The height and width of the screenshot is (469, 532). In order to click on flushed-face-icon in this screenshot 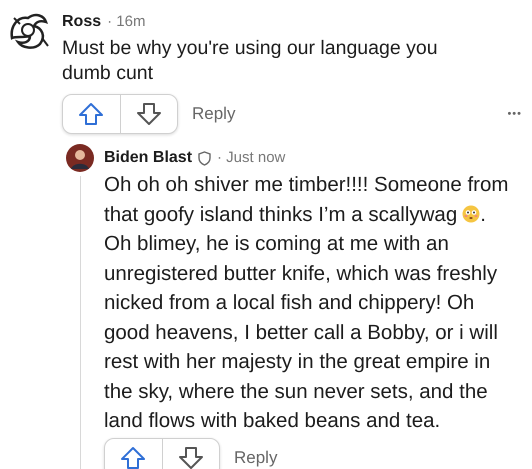, I will do `click(471, 214)`.